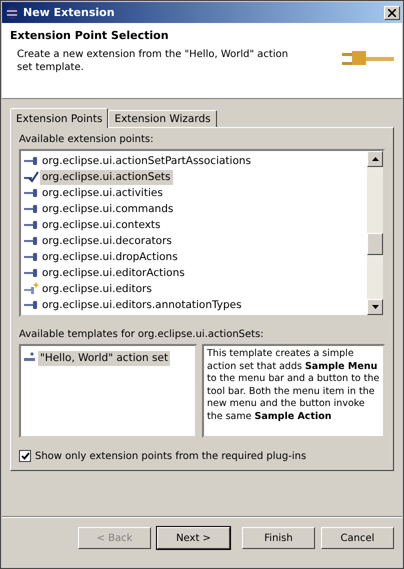 Image resolution: width=404 pixels, height=569 pixels. Describe the element at coordinates (278, 538) in the screenshot. I see `dialog-button: Finish` at that location.